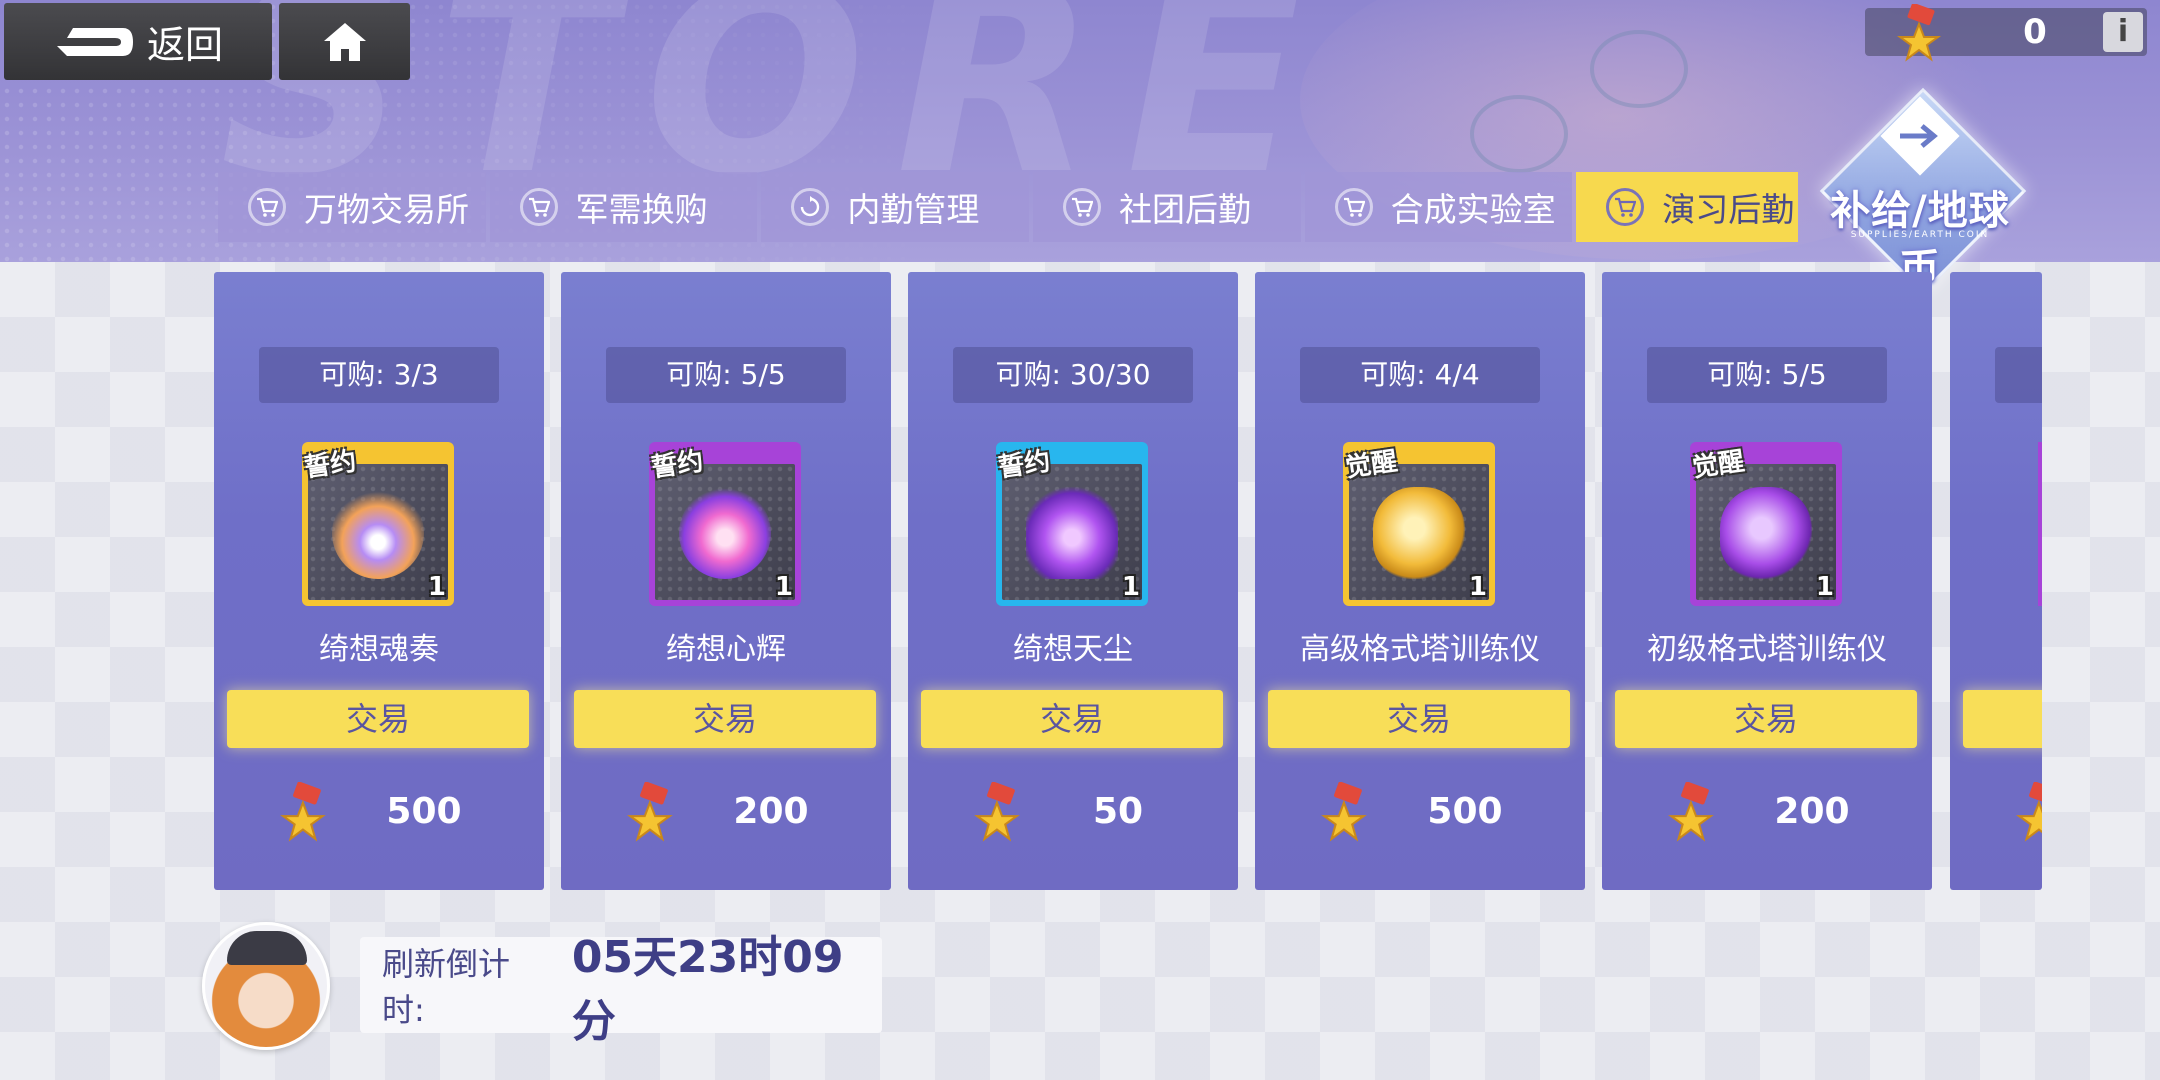  I want to click on back-arrow-icon, so click(94, 41).